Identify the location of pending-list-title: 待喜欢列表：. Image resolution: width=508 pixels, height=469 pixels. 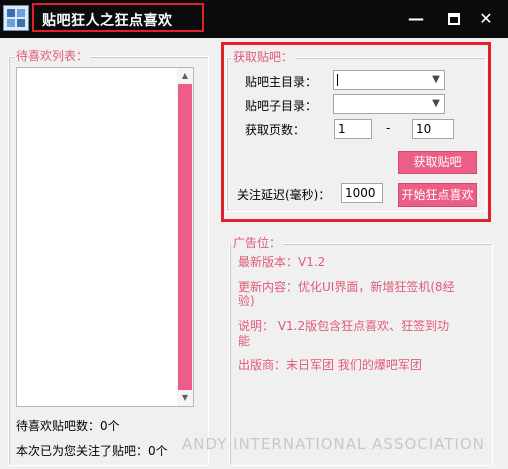
(52, 56).